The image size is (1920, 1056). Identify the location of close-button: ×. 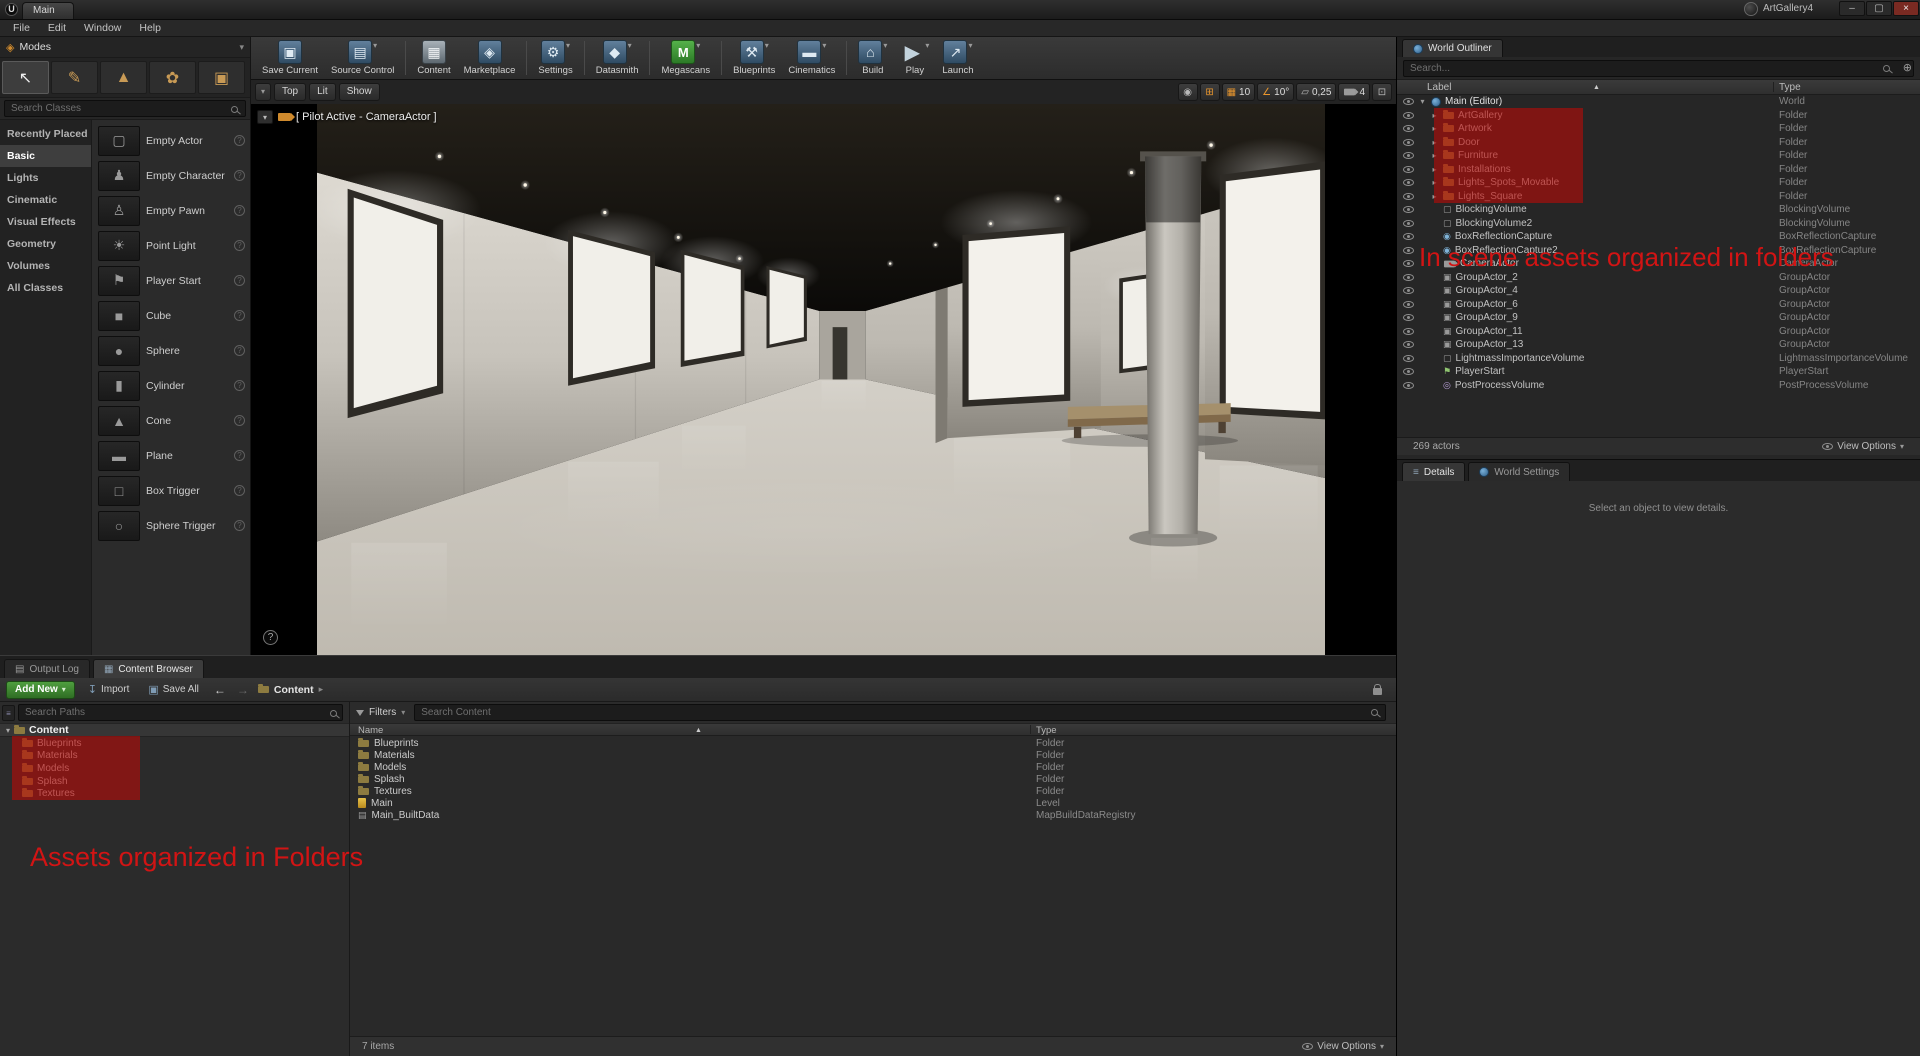
(1906, 8).